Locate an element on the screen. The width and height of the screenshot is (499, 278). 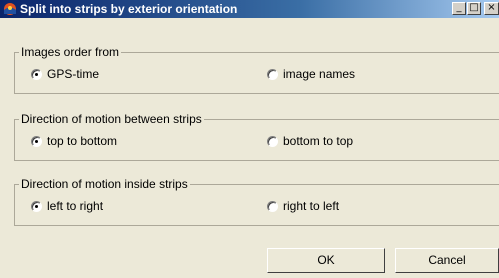
group-label: Direction of motion between strips is located at coordinates (111, 119).